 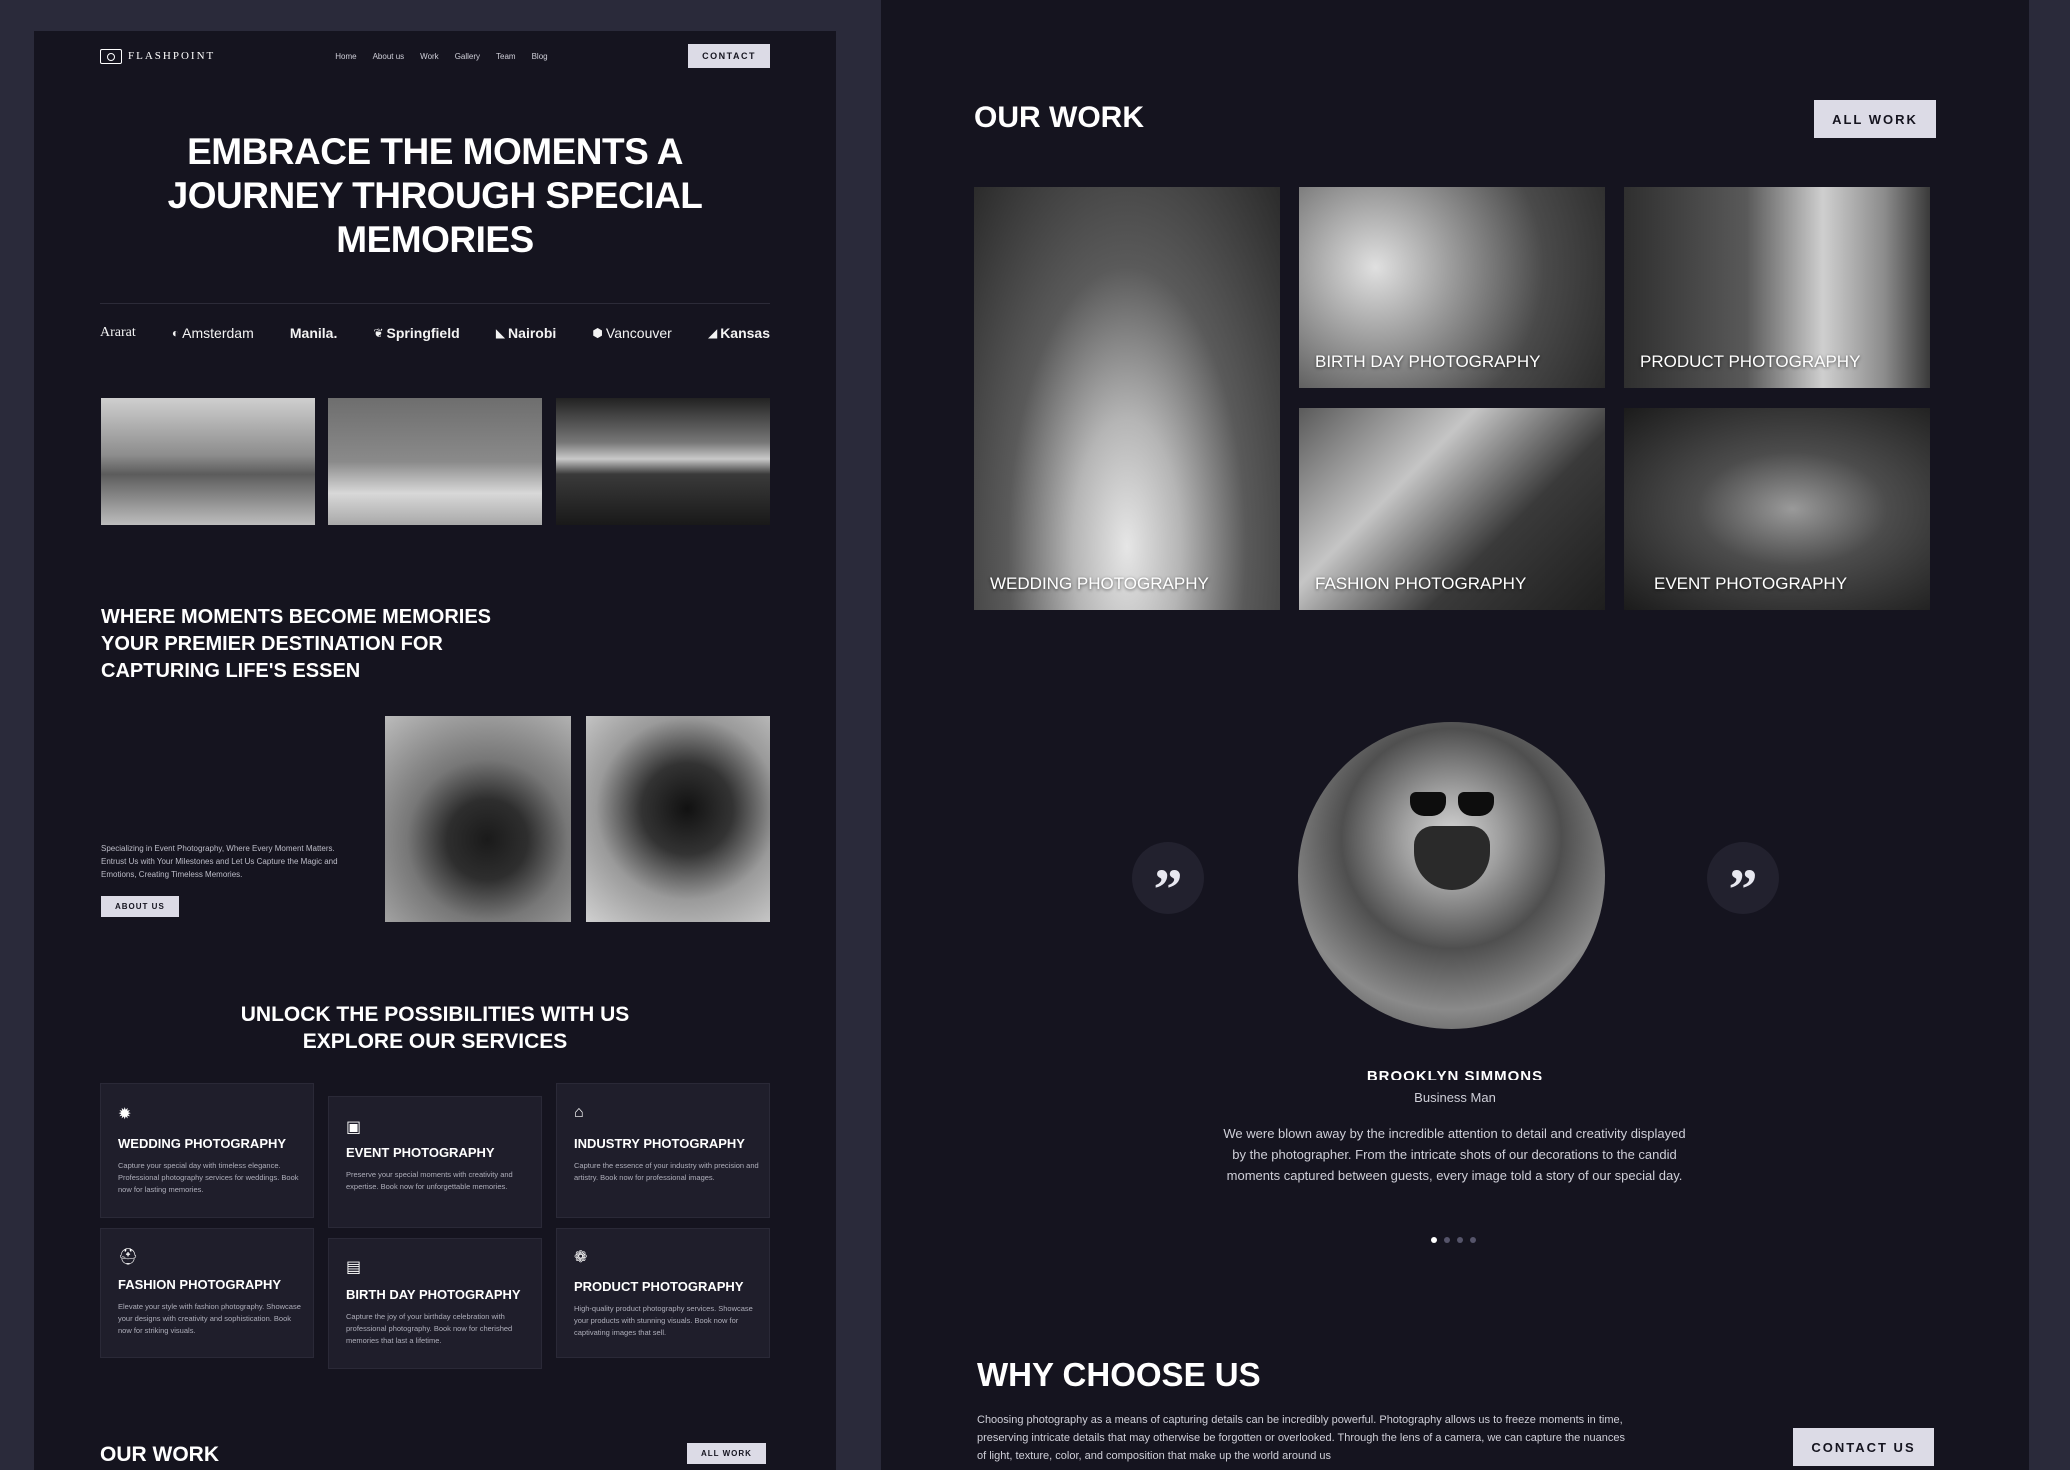 I want to click on work-card-fashion: FASHION PHOTOGRAPHY, so click(x=1452, y=509).